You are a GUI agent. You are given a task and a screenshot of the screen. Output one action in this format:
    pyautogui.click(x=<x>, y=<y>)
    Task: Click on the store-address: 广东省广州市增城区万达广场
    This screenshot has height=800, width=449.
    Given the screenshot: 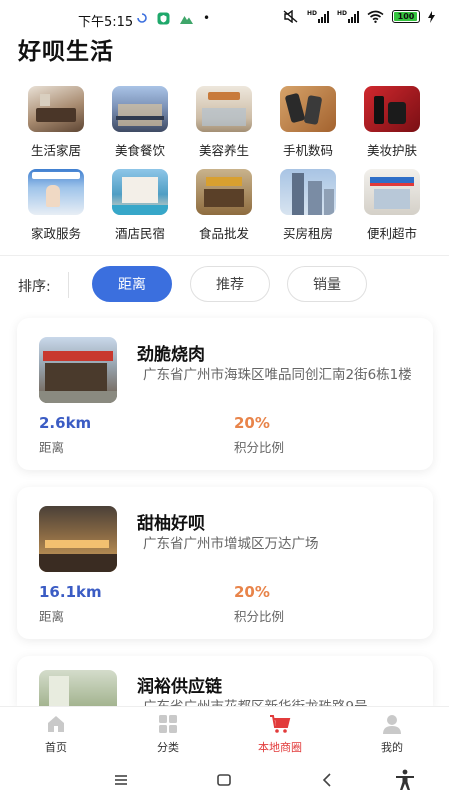 What is the action you would take?
    pyautogui.click(x=231, y=544)
    